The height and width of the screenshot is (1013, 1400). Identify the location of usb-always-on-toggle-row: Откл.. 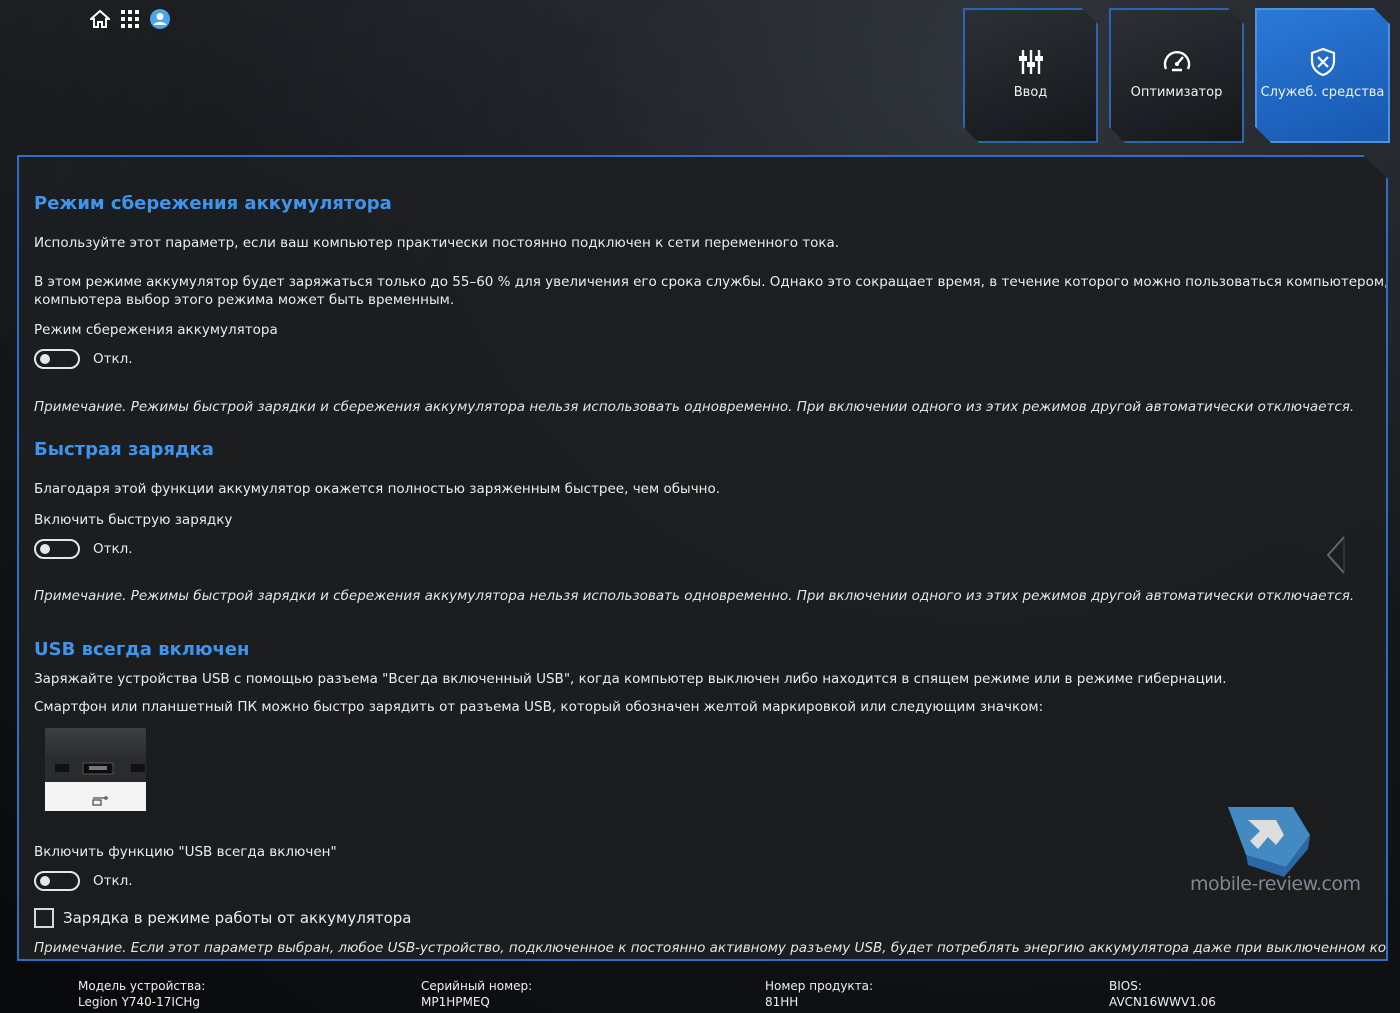
(83, 881).